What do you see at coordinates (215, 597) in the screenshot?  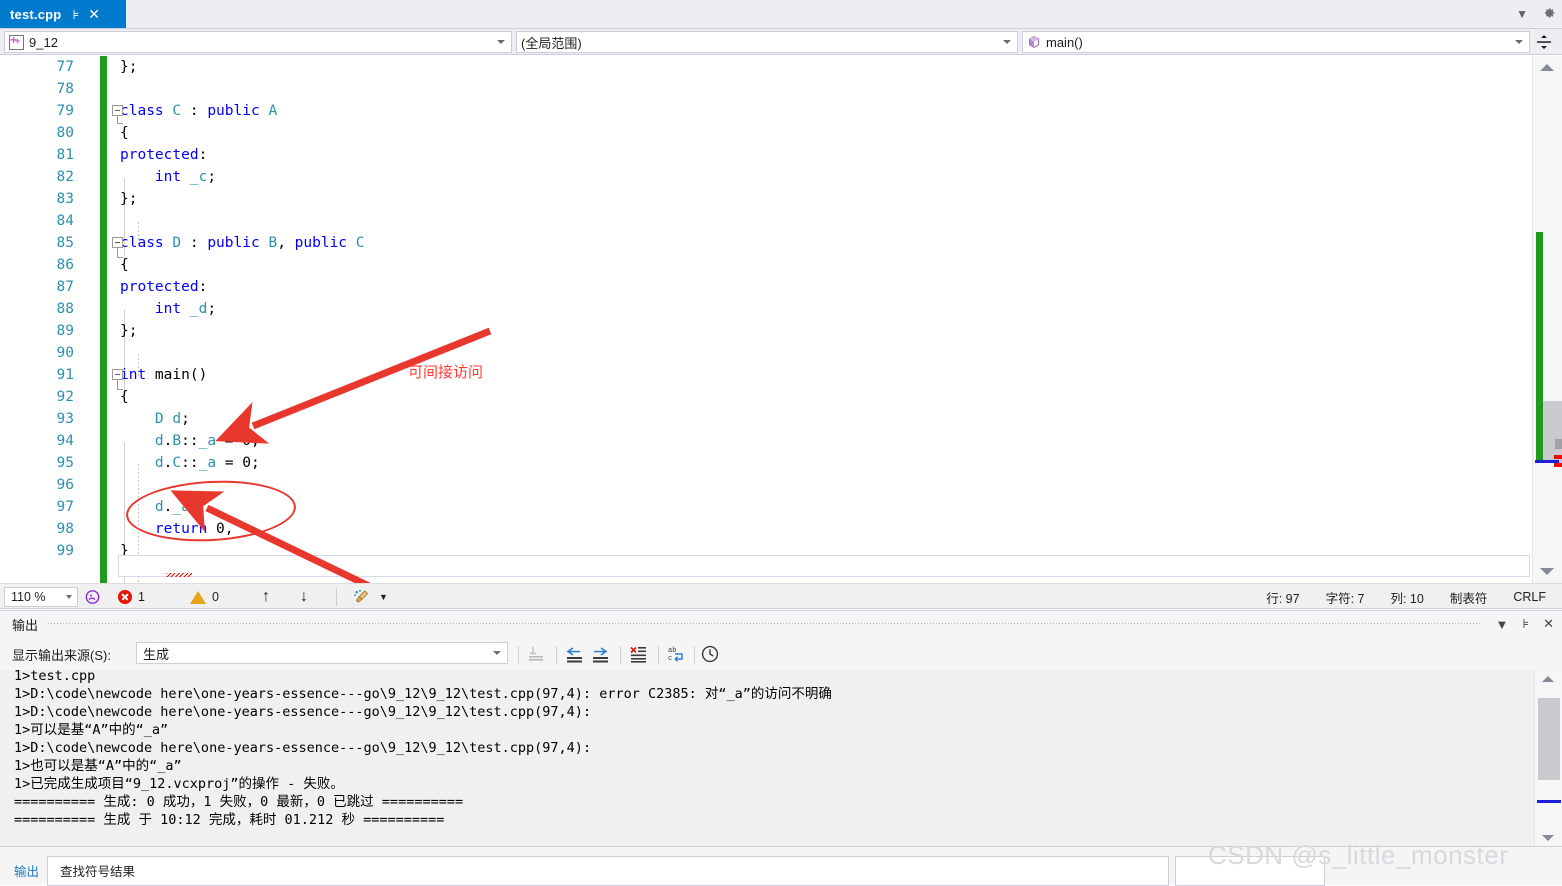 I see `warning-count-label: 0` at bounding box center [215, 597].